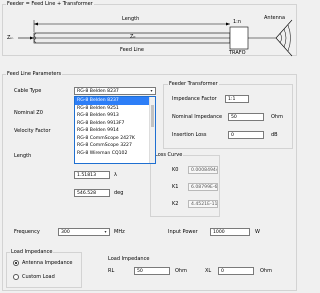 This screenshot has height=293, width=320. Describe the element at coordinates (115, 146) in the screenshot. I see `cable-option: RG-8 CommScope 3227` at that location.